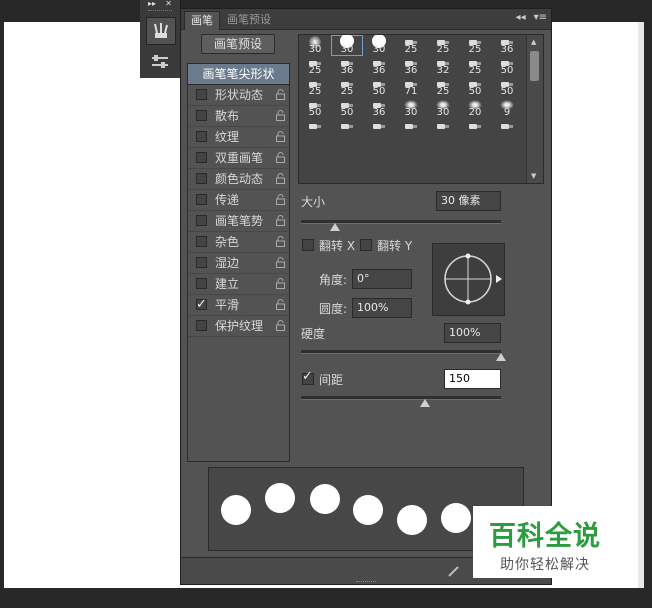 Image resolution: width=652 pixels, height=608 pixels. What do you see at coordinates (468, 201) in the screenshot?
I see `size-field: 30 像素` at bounding box center [468, 201].